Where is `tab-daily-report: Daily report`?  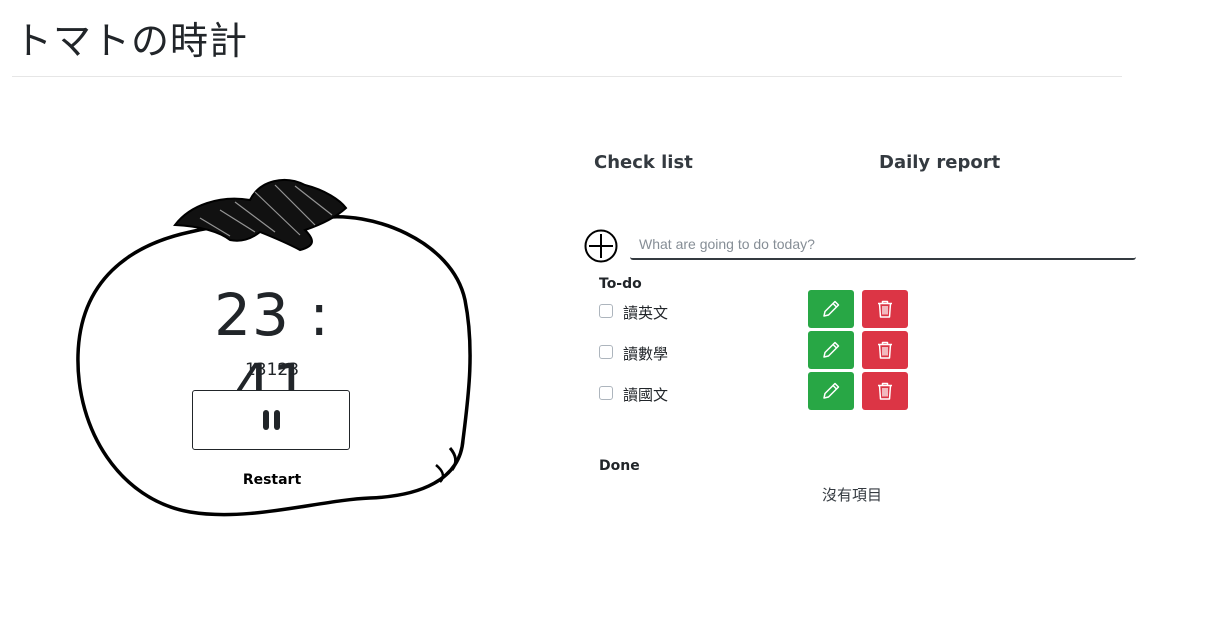 tab-daily-report: Daily report is located at coordinates (939, 162).